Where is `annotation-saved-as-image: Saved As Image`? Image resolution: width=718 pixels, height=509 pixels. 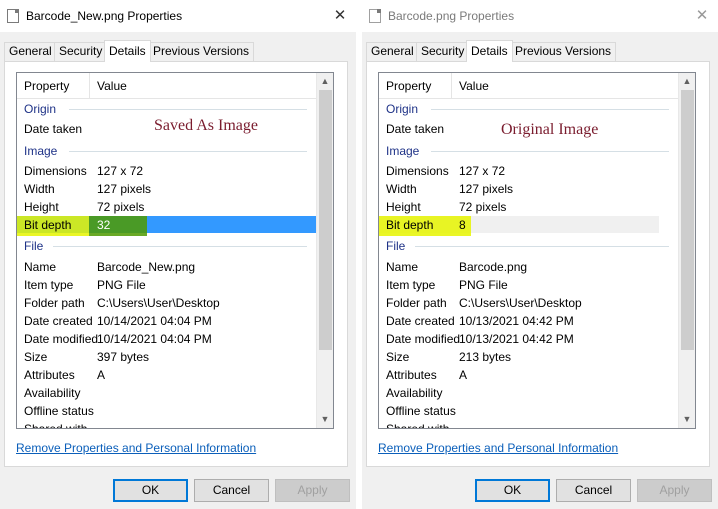
annotation-saved-as-image: Saved As Image is located at coordinates (206, 125).